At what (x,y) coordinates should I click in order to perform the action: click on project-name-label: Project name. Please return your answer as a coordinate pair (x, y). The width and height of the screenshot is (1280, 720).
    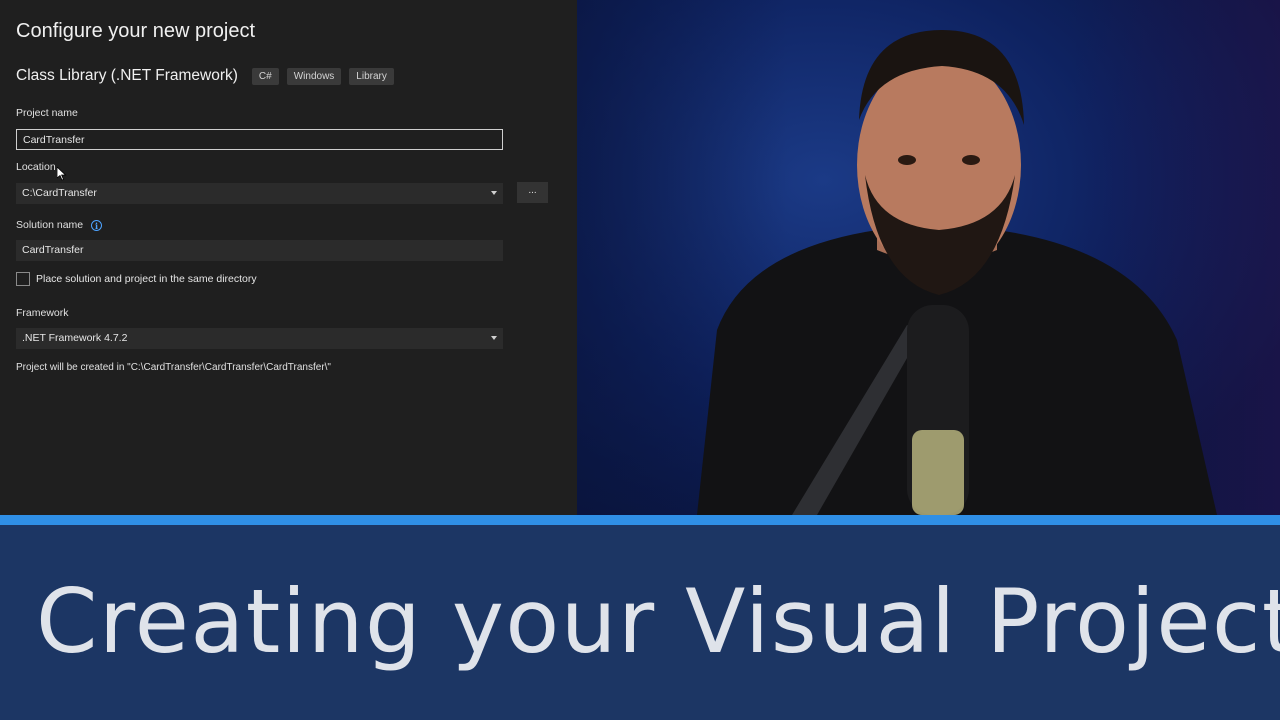
    Looking at the image, I should click on (47, 113).